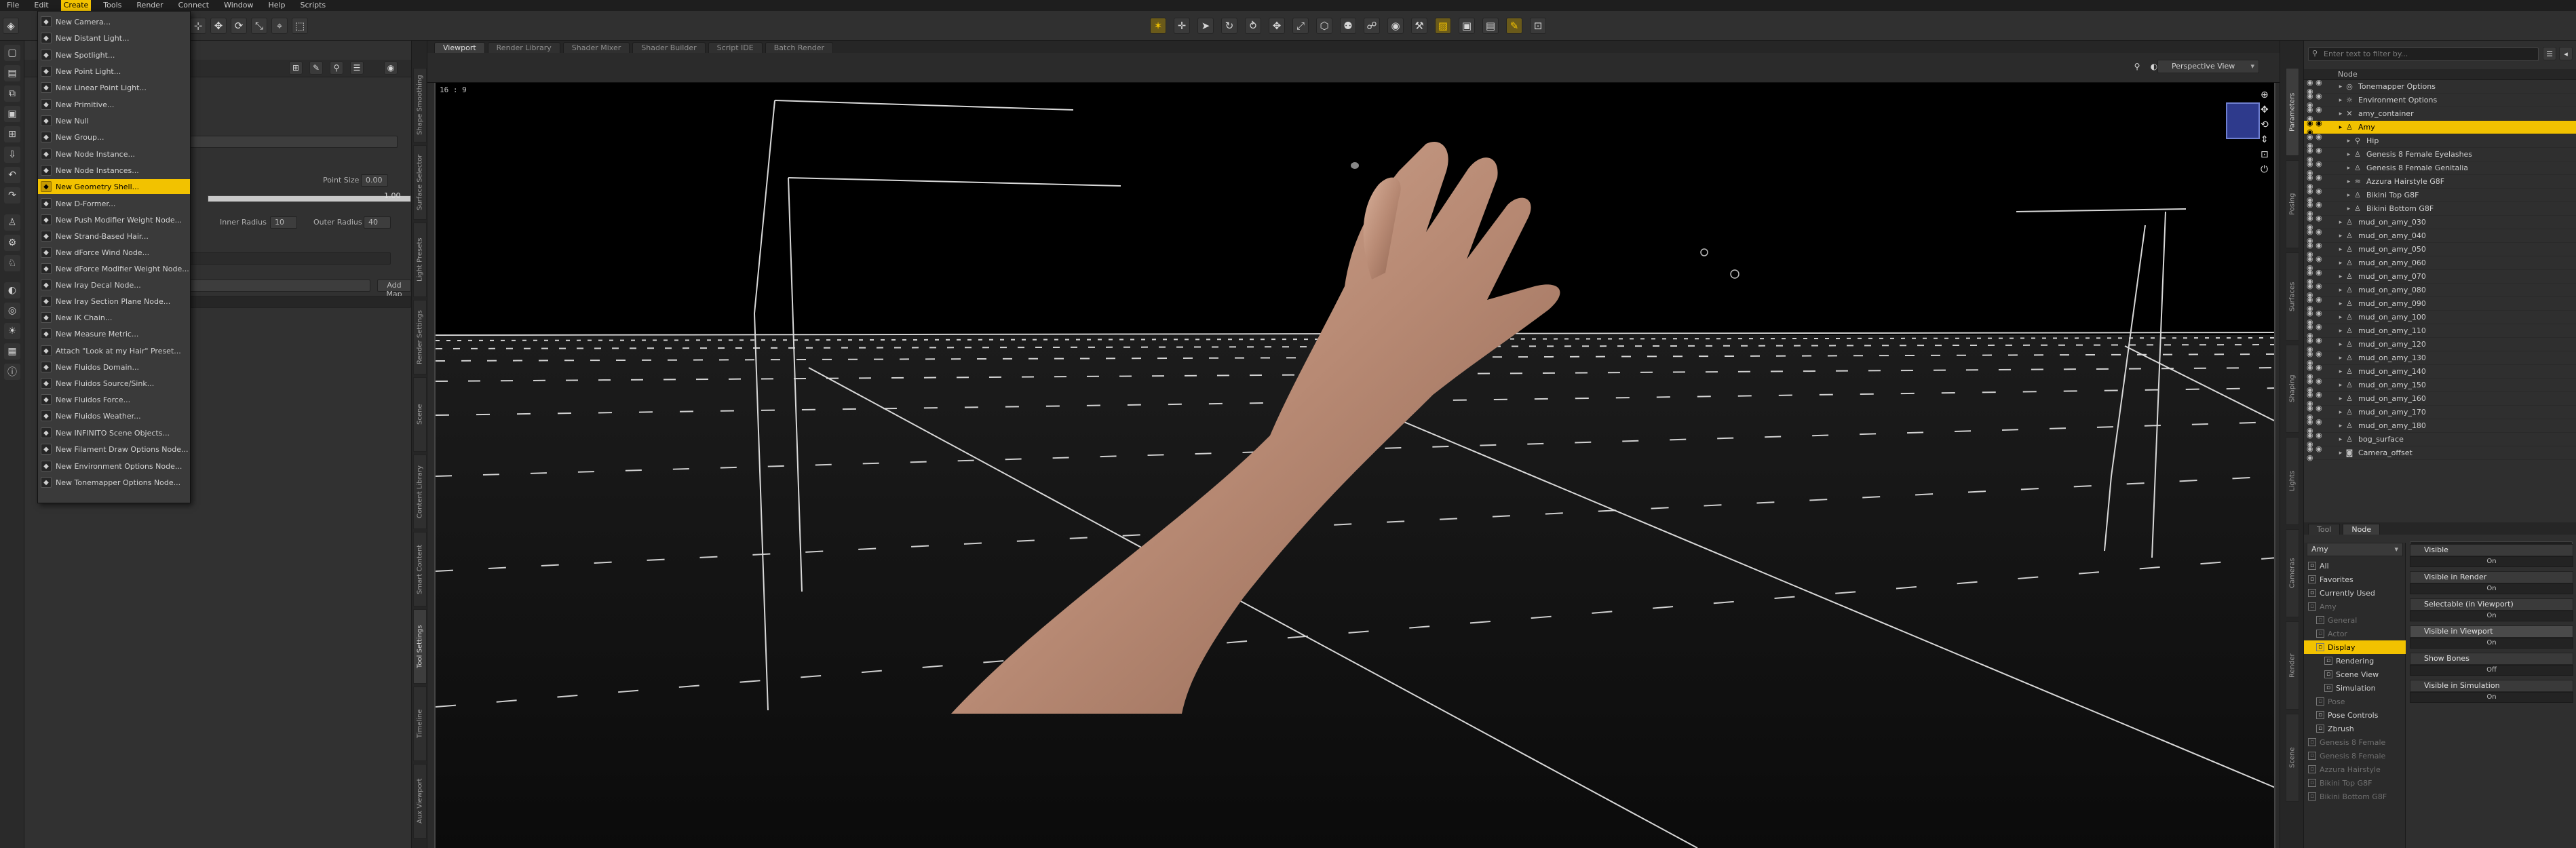 The width and height of the screenshot is (2576, 848). I want to click on property-group-rendering: ▫ Rendering, so click(2355, 661).